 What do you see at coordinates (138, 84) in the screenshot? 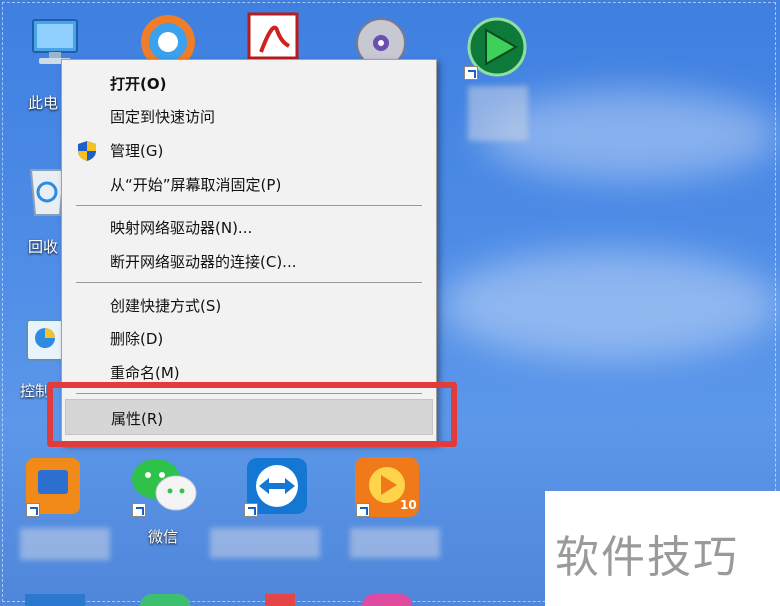
I see `menu-item-label: 打开(O)` at bounding box center [138, 84].